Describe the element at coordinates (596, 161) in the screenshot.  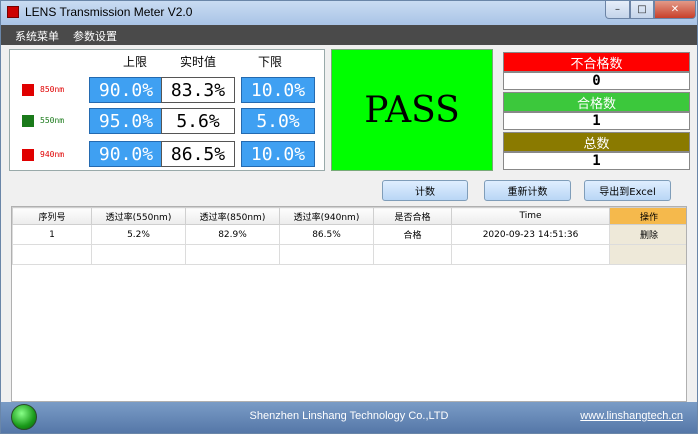
I see `total-count-value: 1` at that location.